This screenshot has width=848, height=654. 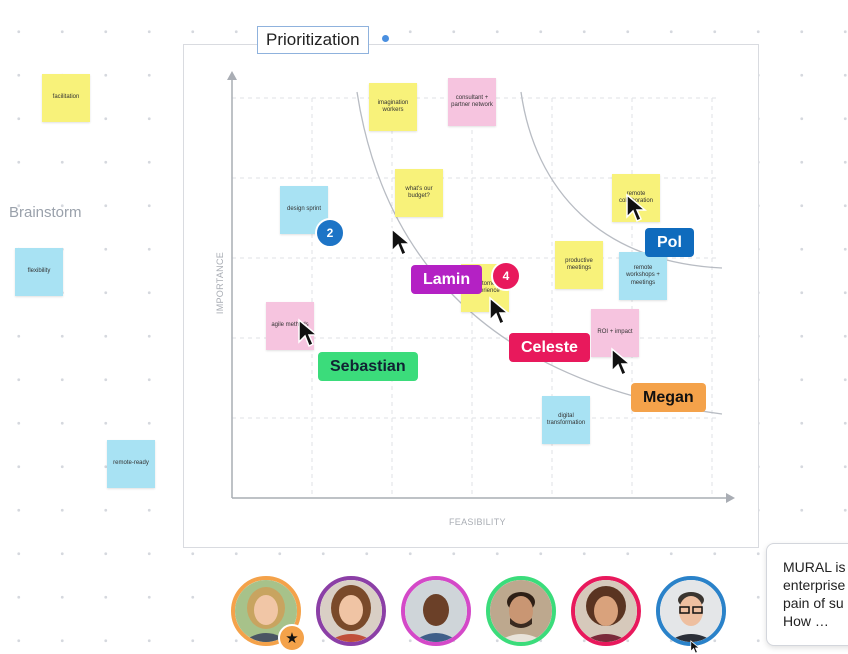 I want to click on sticky-note: digital transformation, so click(x=566, y=420).